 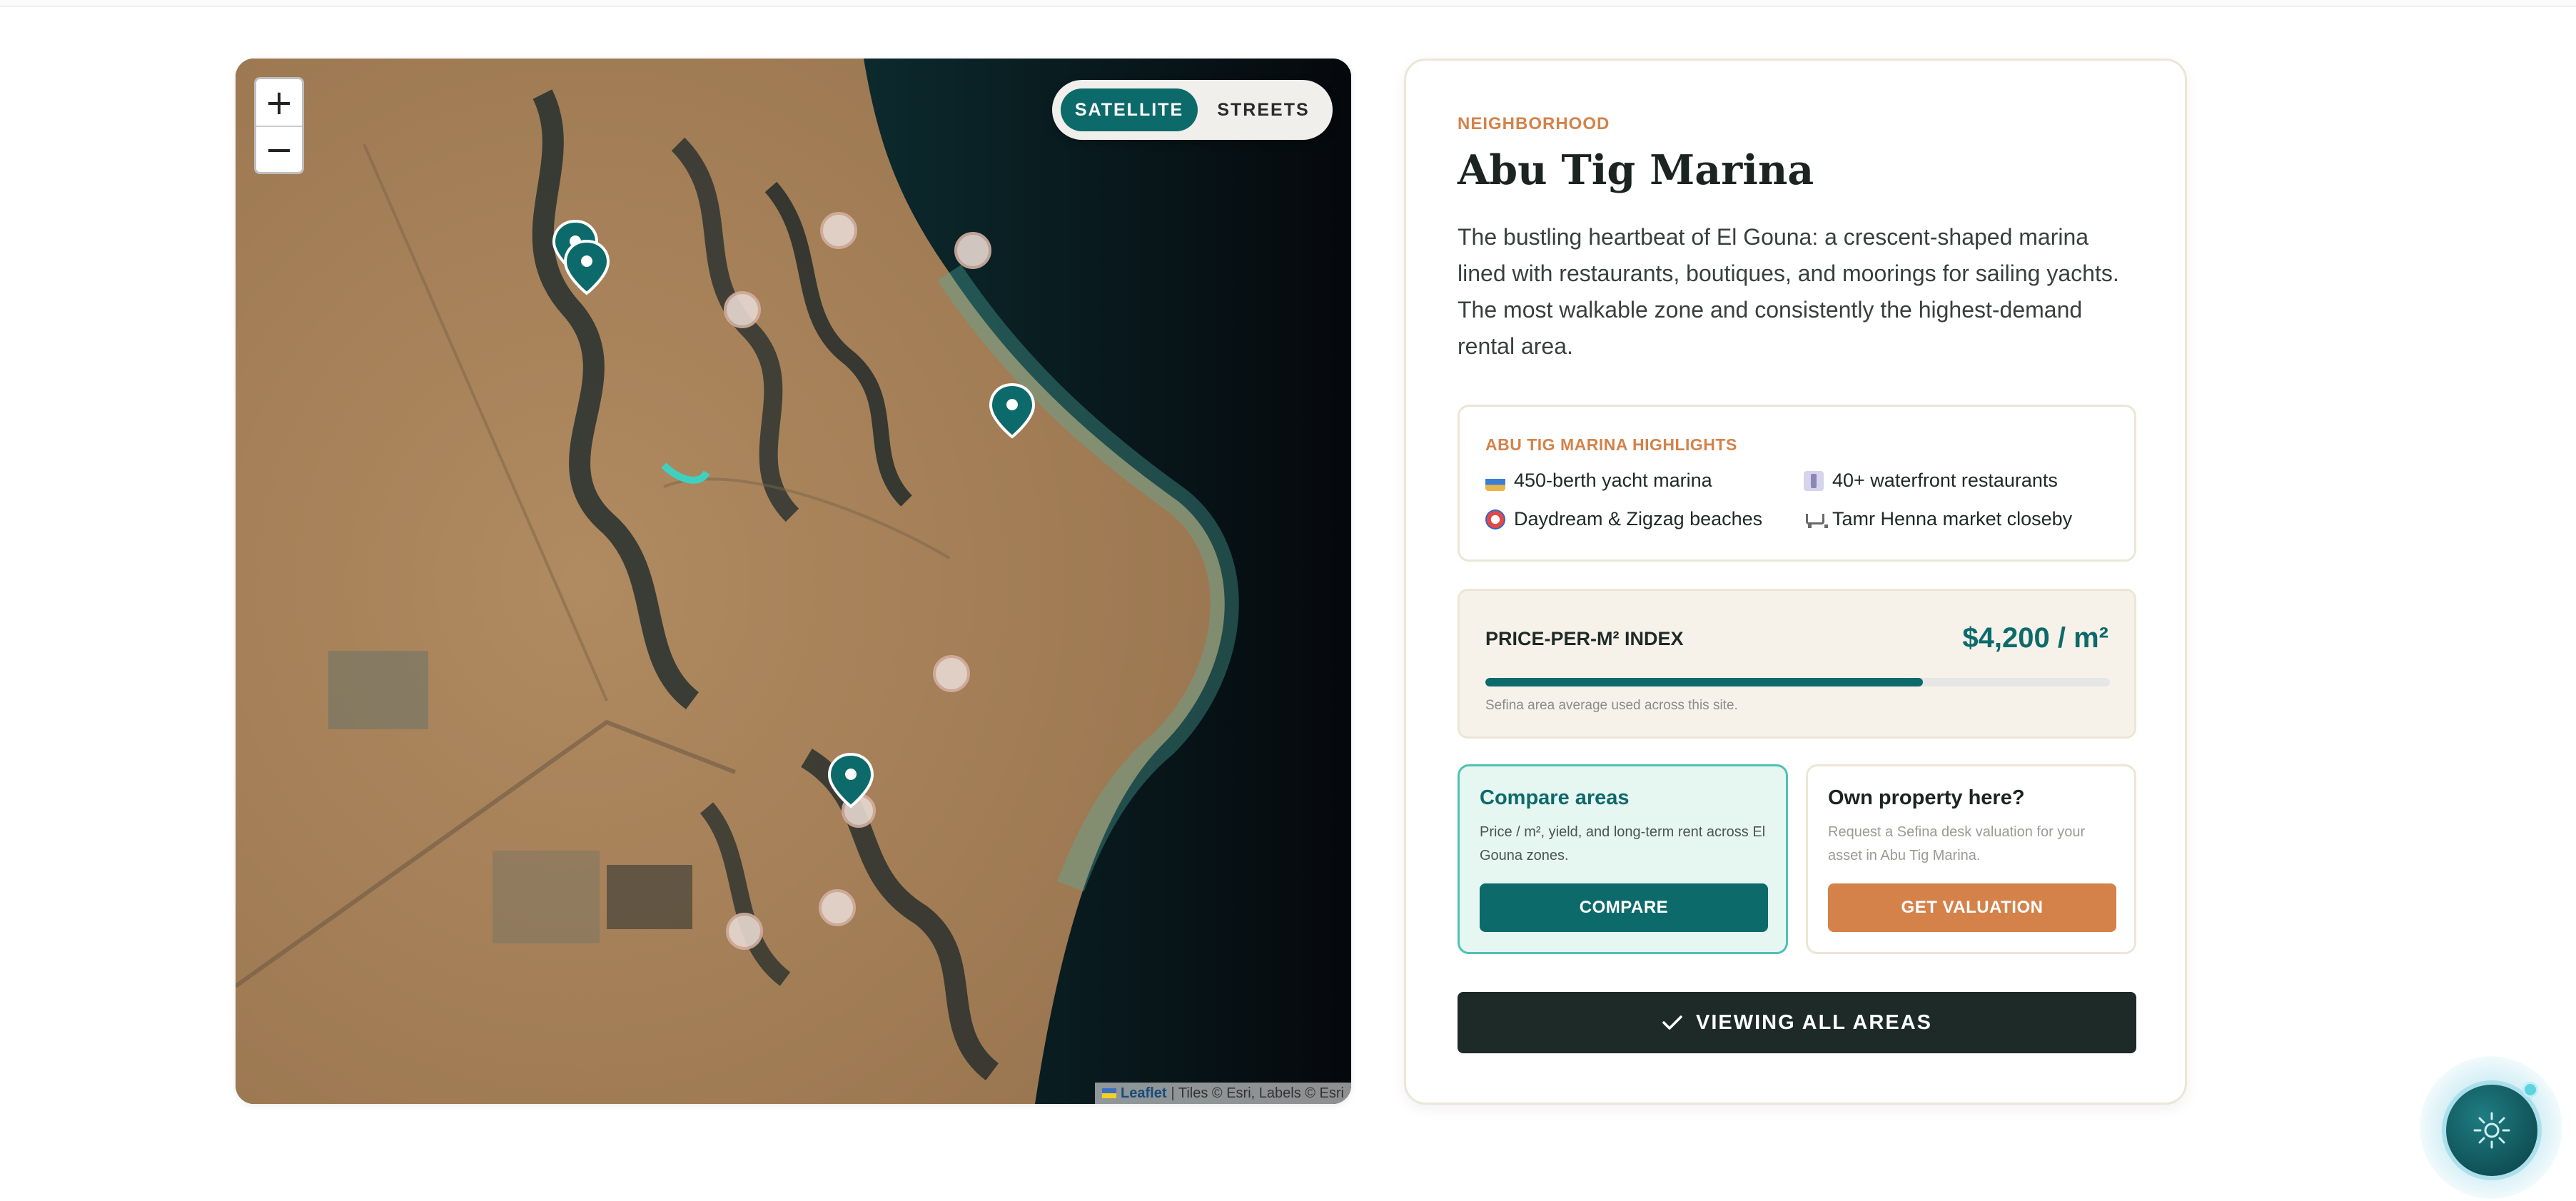 I want to click on satellite-layer-button: SATELLITE, so click(x=1129, y=110).